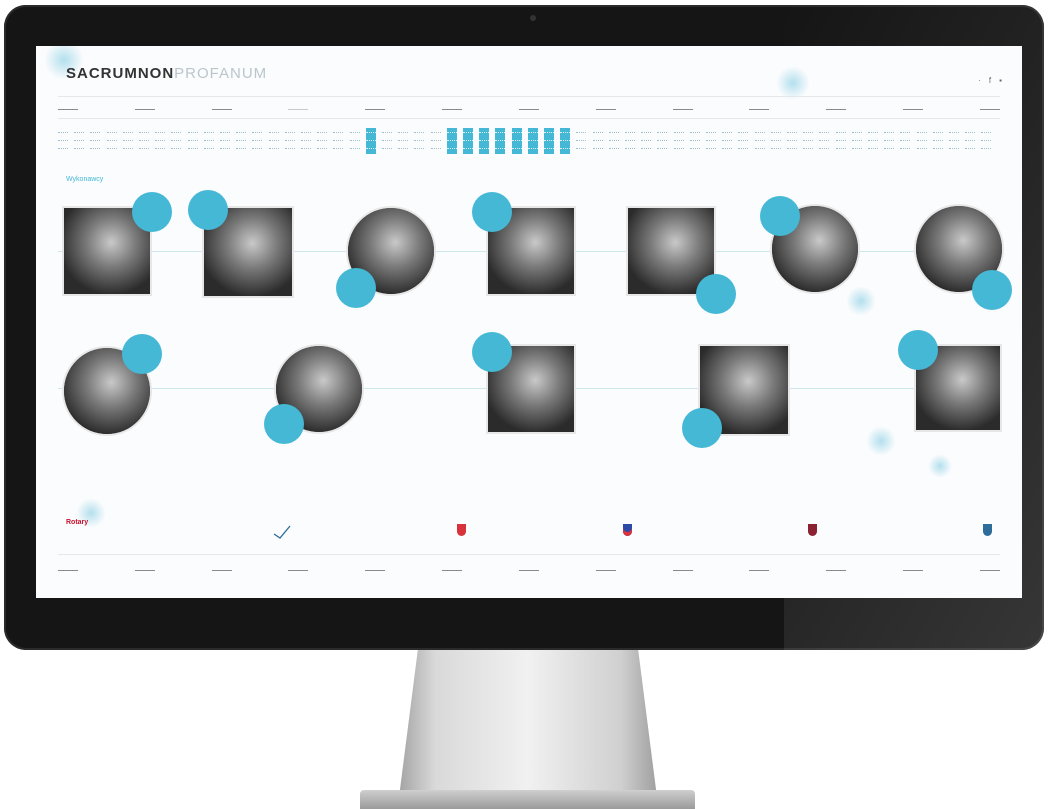  I want to click on sponsor-crest-red, so click(461, 530).